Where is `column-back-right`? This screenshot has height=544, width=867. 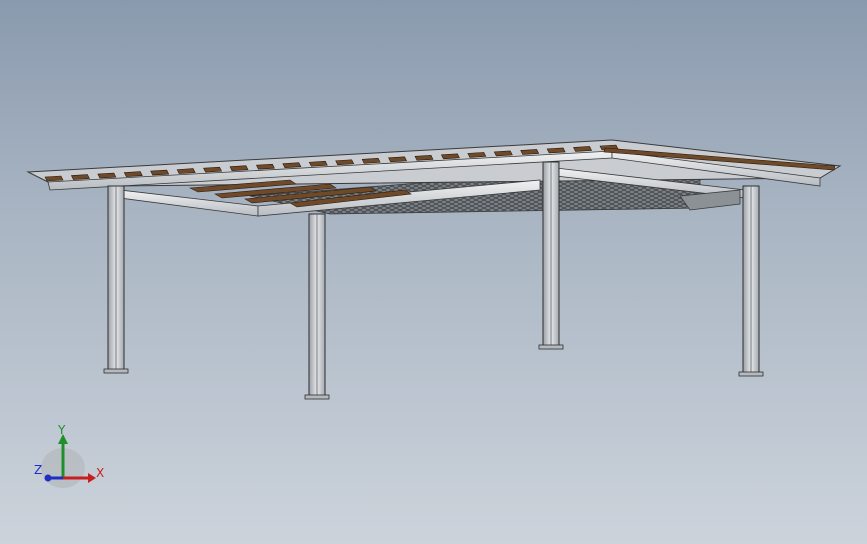
column-back-right is located at coordinates (751, 281).